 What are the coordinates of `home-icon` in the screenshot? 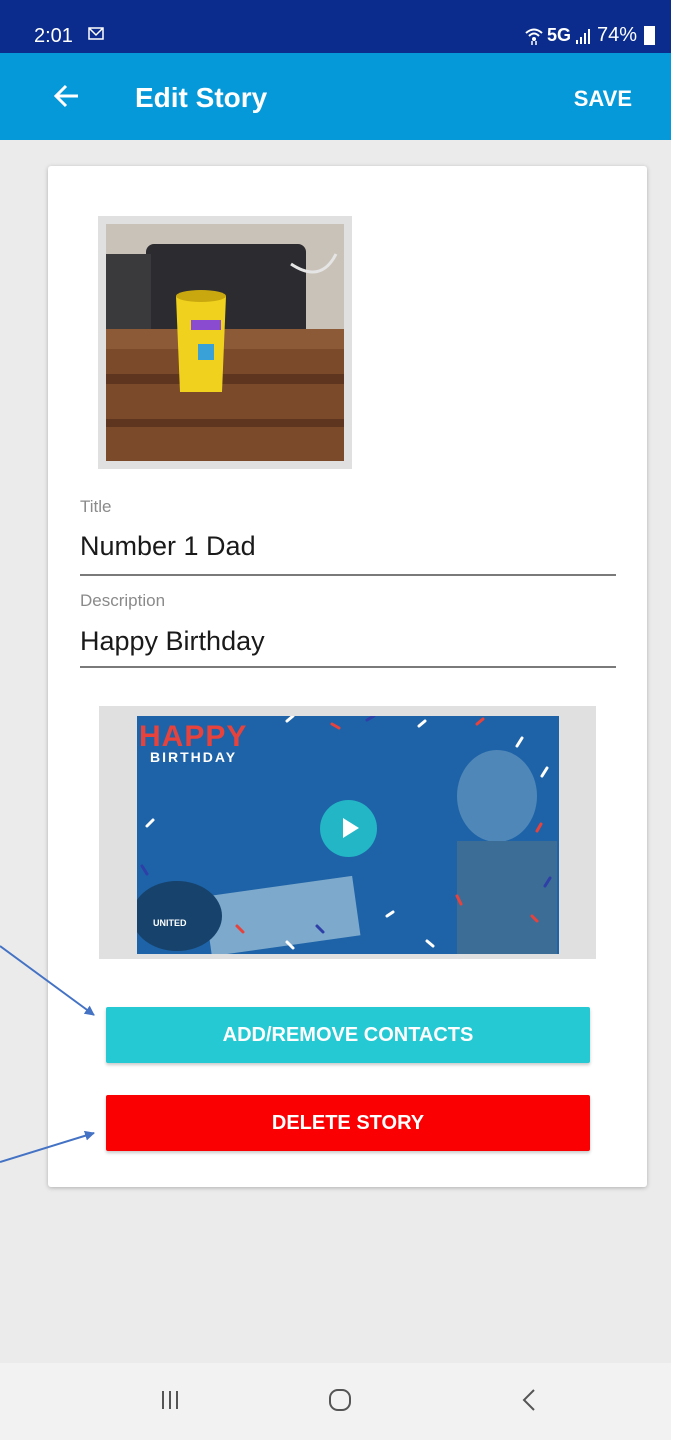 It's located at (340, 1400).